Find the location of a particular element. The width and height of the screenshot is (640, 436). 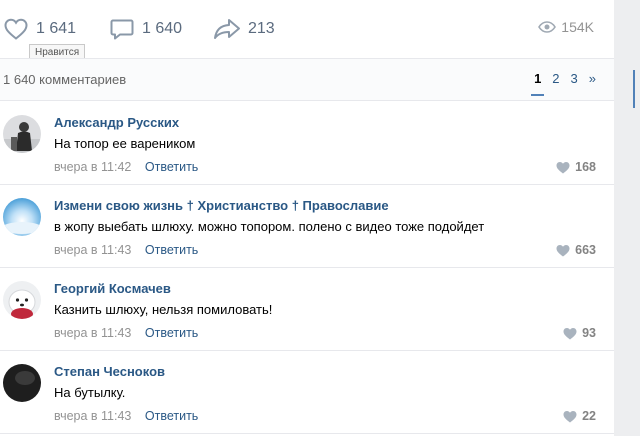

views-counter: 154K is located at coordinates (566, 27).